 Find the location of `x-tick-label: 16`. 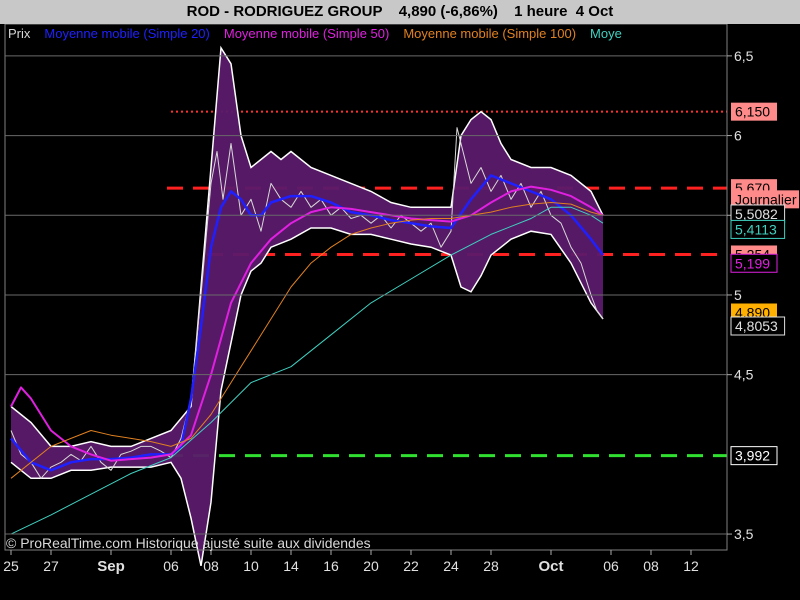

x-tick-label: 16 is located at coordinates (331, 566).